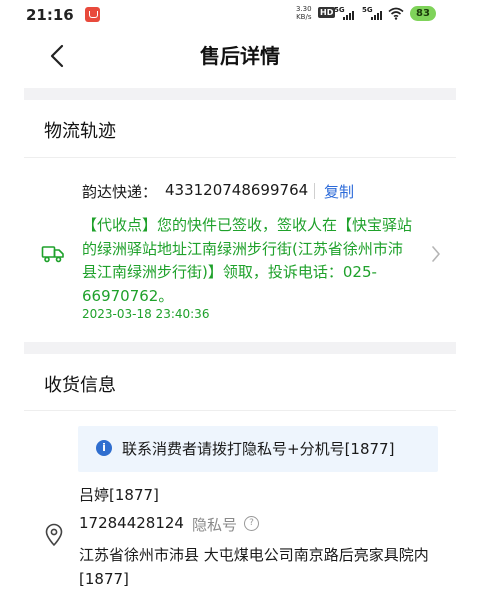 The height and width of the screenshot is (607, 480). I want to click on battery-indicator: 83, so click(423, 13).